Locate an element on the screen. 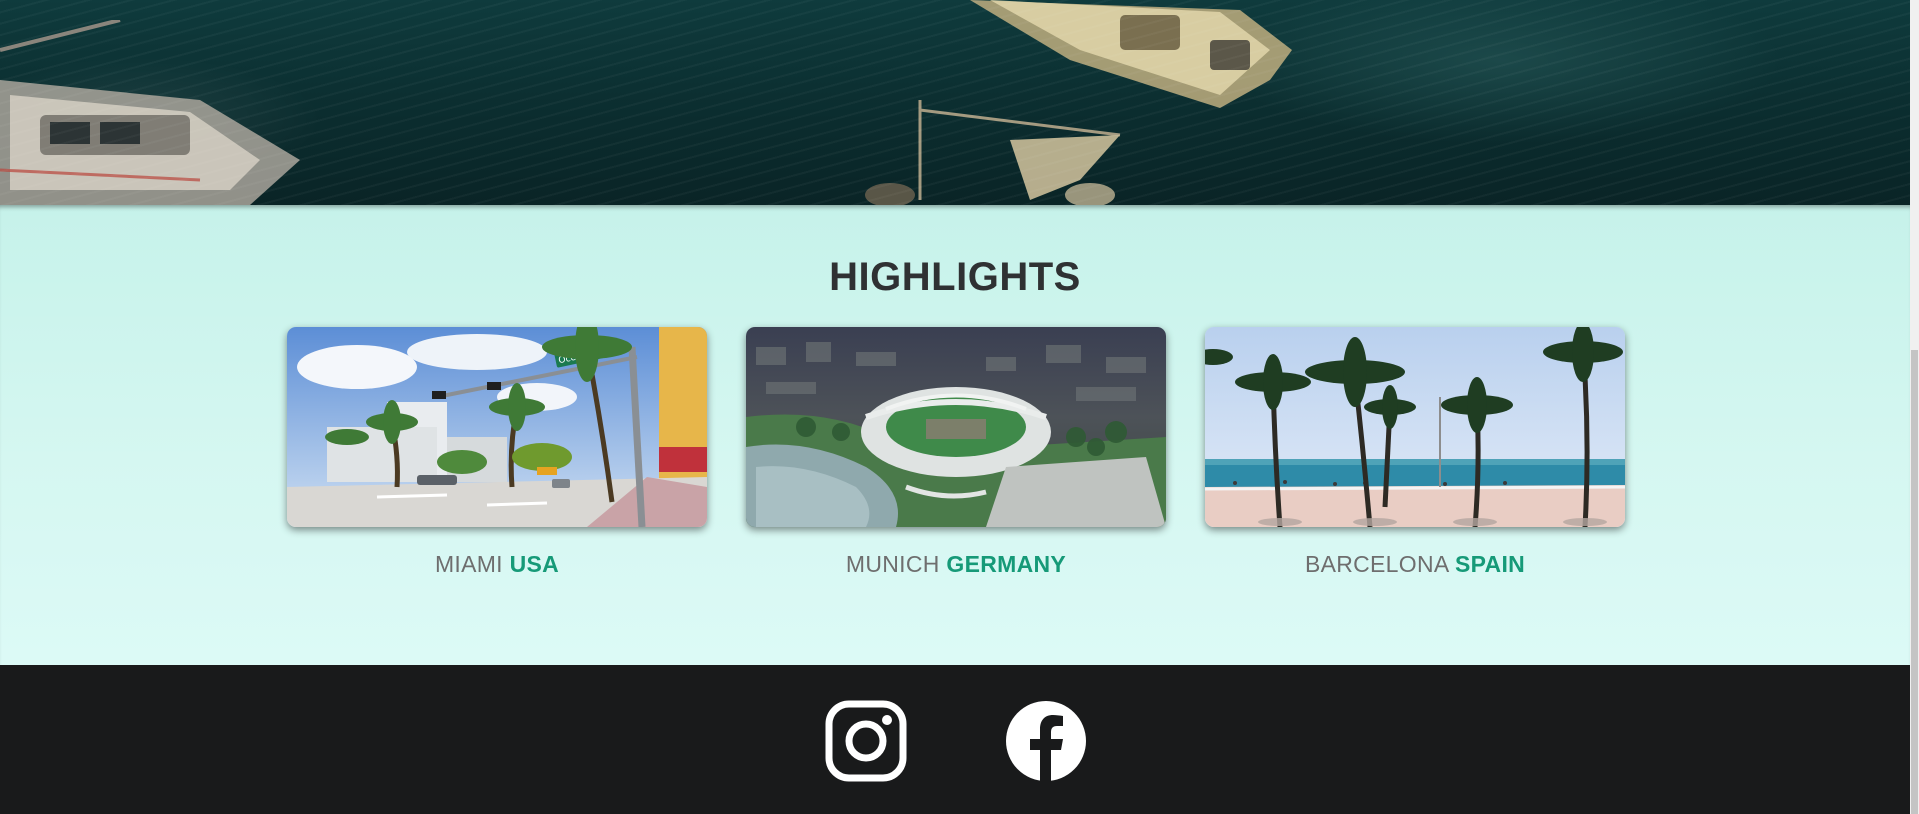  highlight-card-miami: Ocean Dr is located at coordinates (497, 452).